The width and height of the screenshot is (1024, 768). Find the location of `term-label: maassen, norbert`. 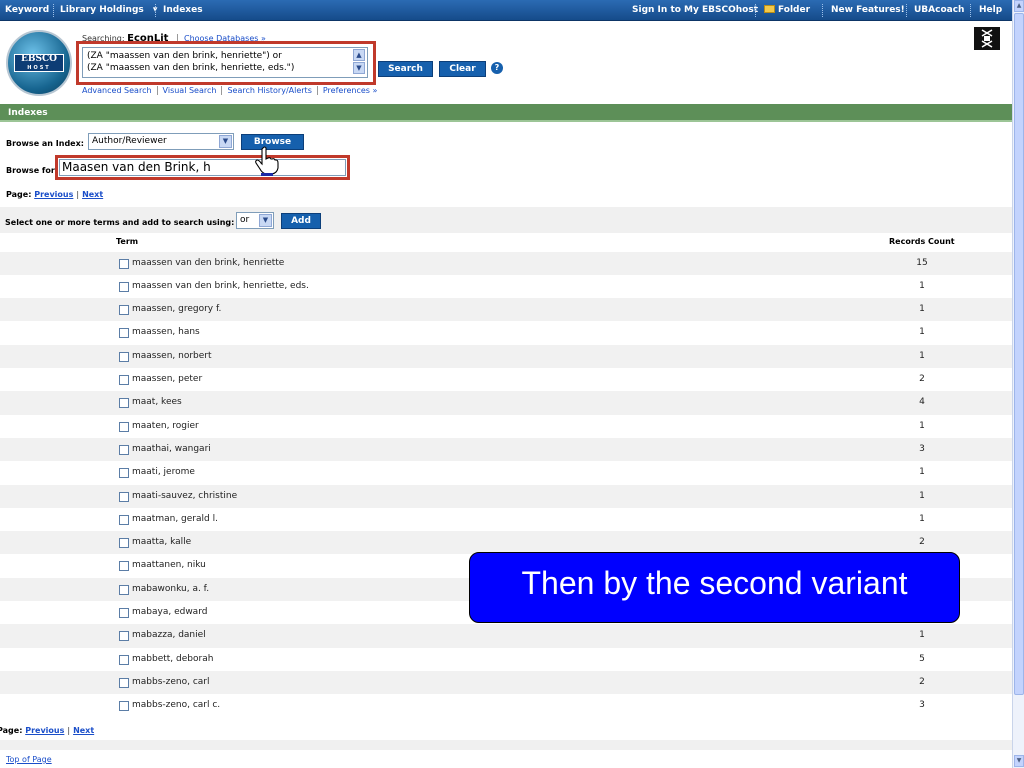

term-label: maassen, norbert is located at coordinates (172, 356).